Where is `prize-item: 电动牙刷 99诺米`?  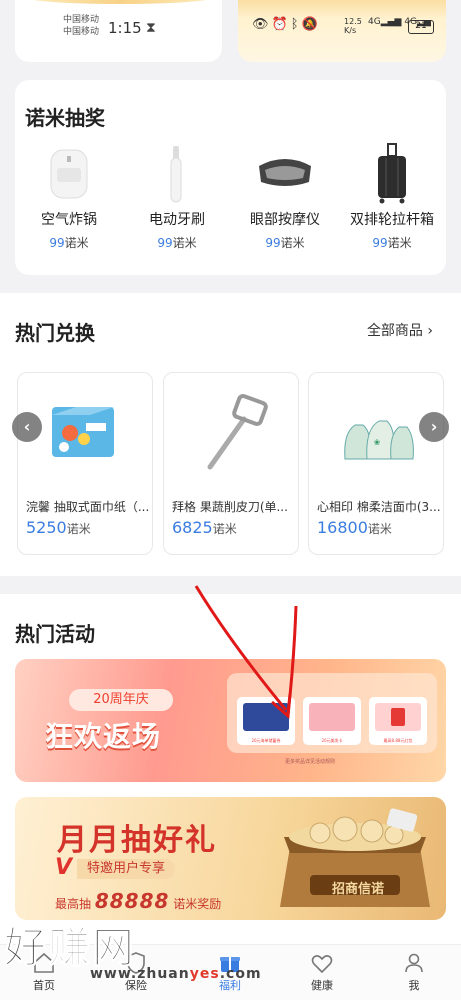
prize-item: 电动牙刷 99诺米 is located at coordinates (177, 196).